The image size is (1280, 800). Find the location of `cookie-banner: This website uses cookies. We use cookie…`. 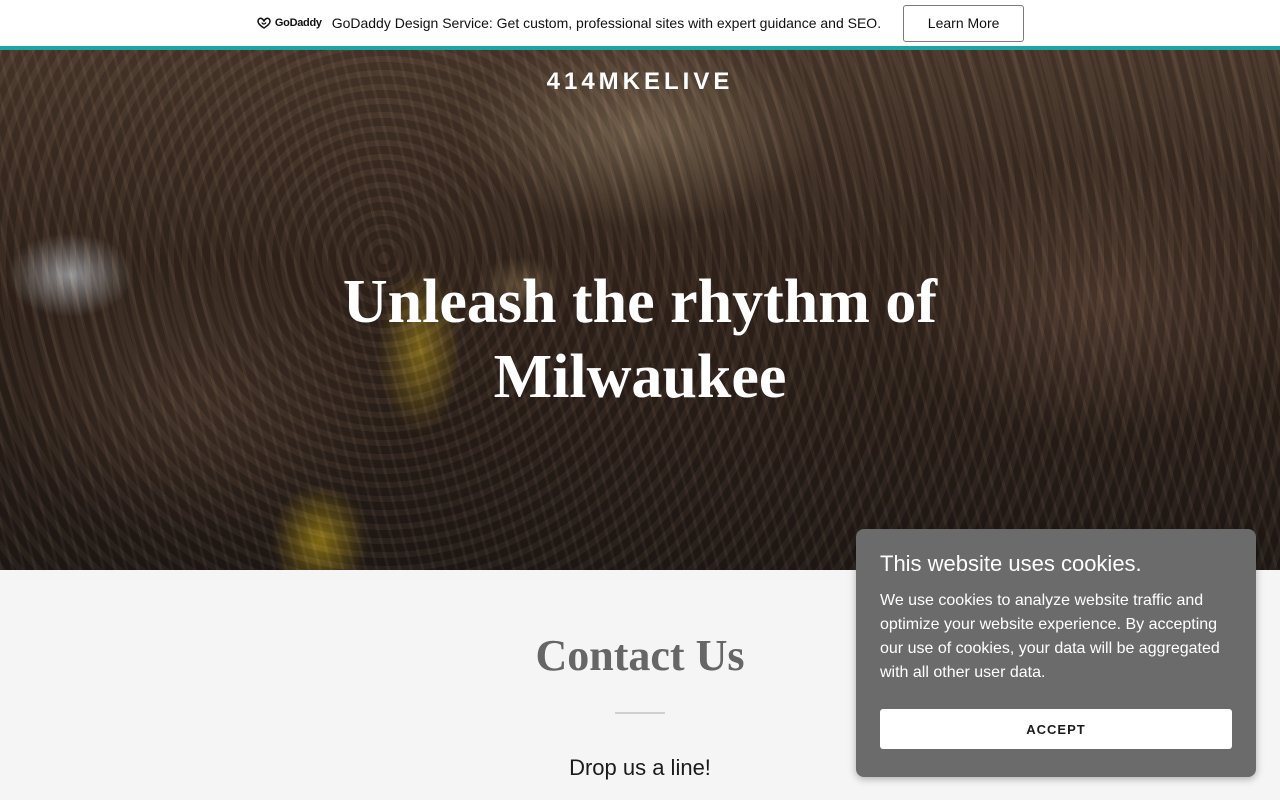

cookie-banner: This website uses cookies. We use cookie… is located at coordinates (1056, 653).